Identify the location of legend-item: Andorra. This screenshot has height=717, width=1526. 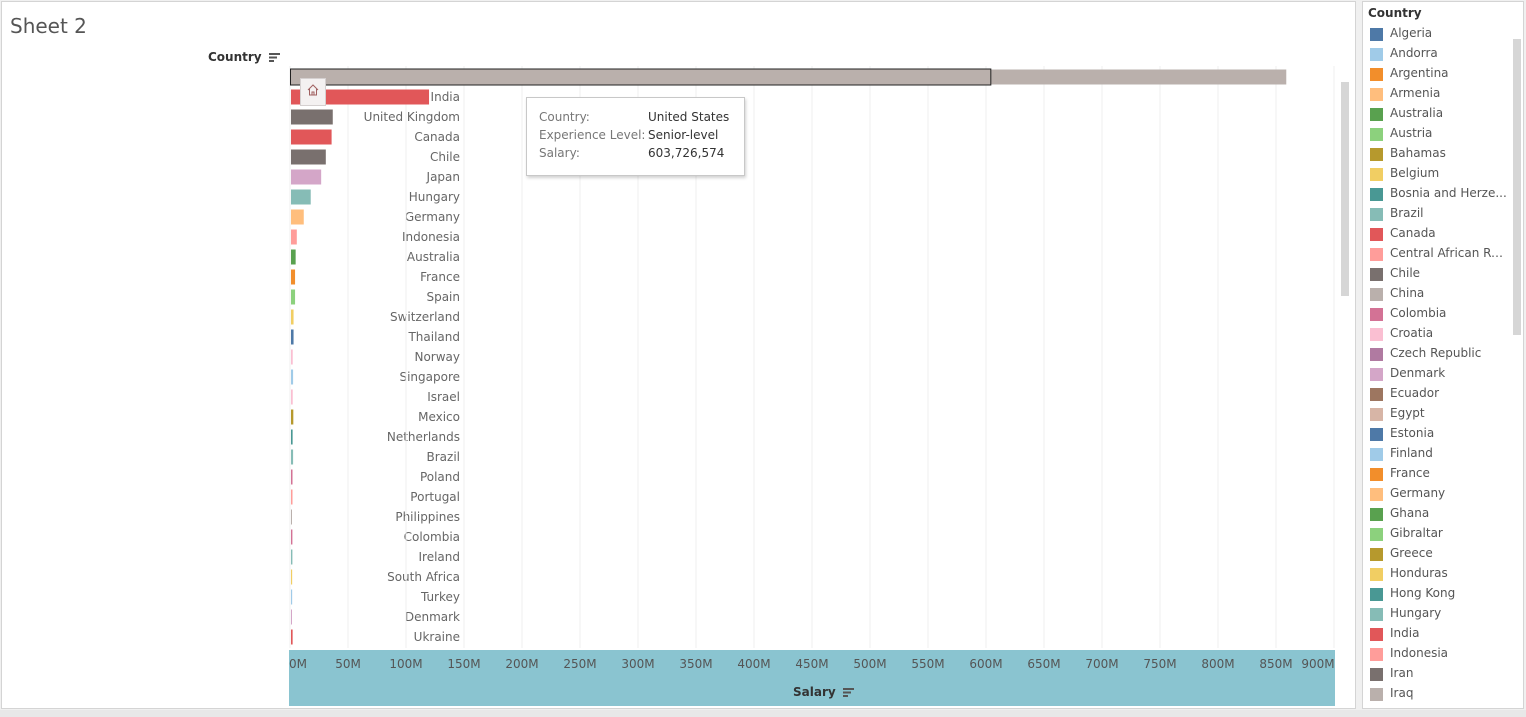
(1440, 54).